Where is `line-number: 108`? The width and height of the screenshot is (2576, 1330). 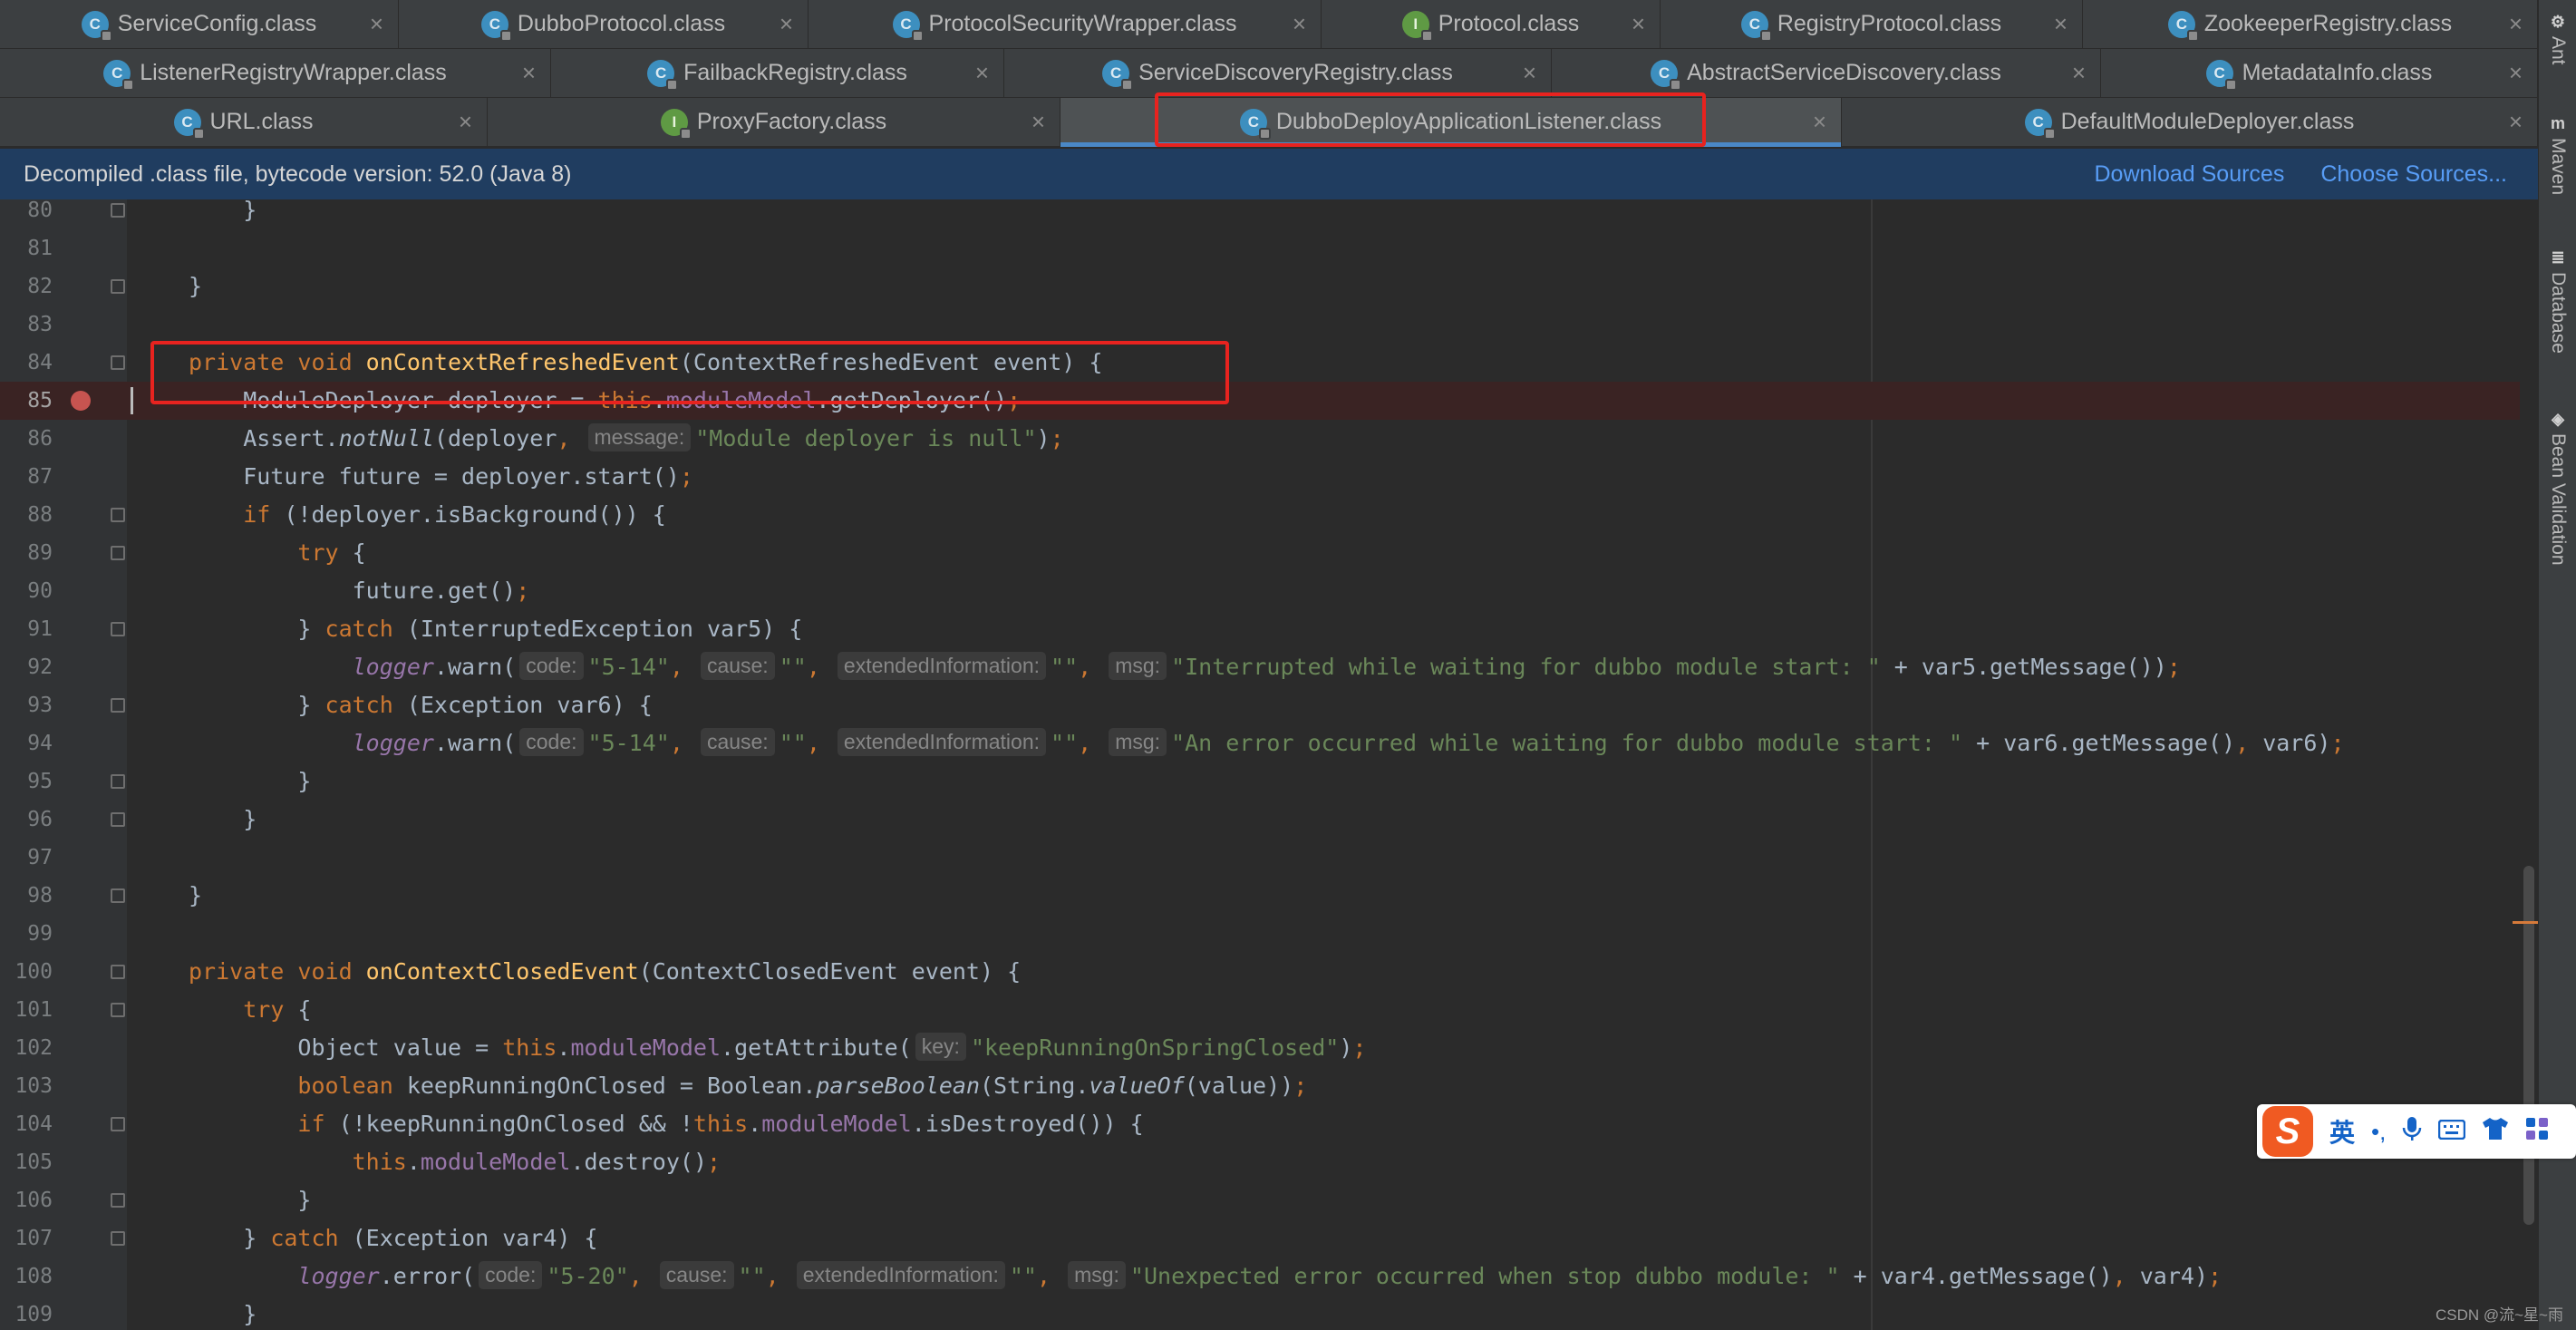 line-number: 108 is located at coordinates (26, 1277).